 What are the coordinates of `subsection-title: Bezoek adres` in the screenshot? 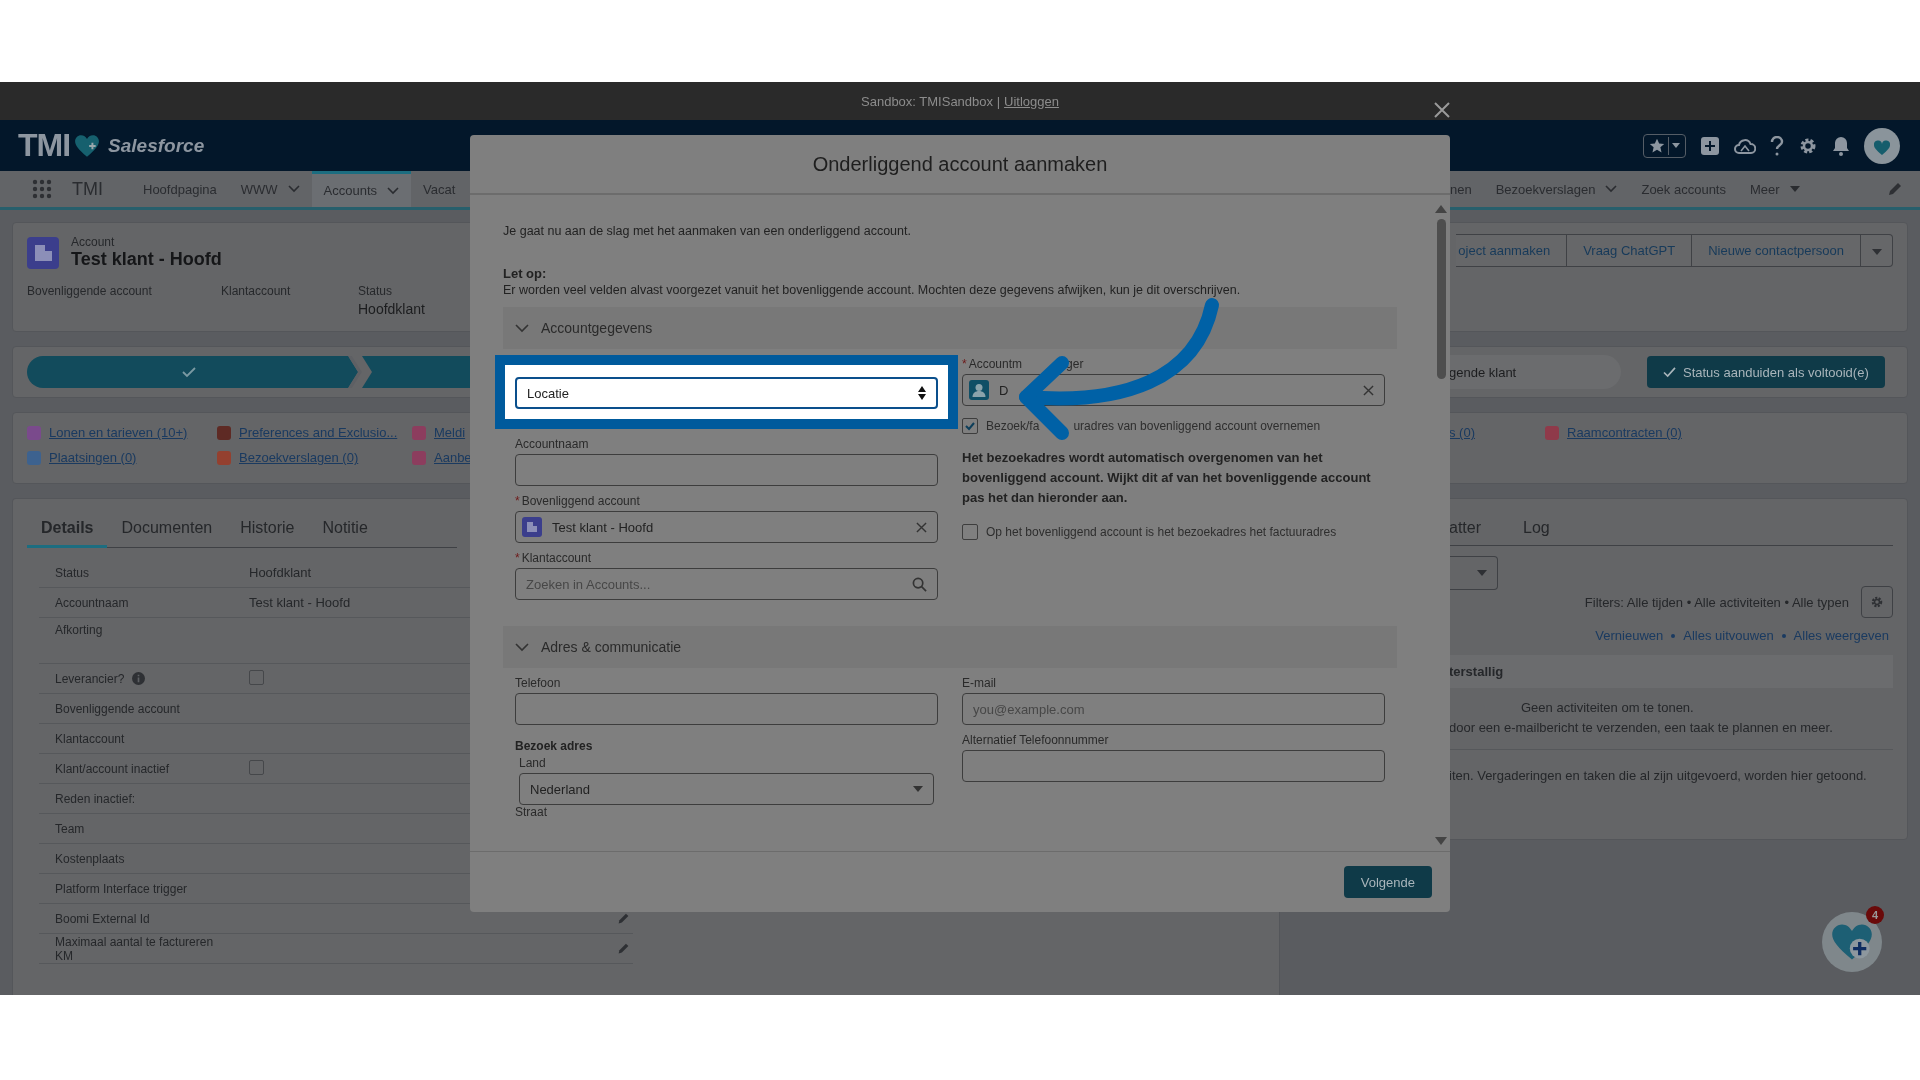 It's located at (554, 746).